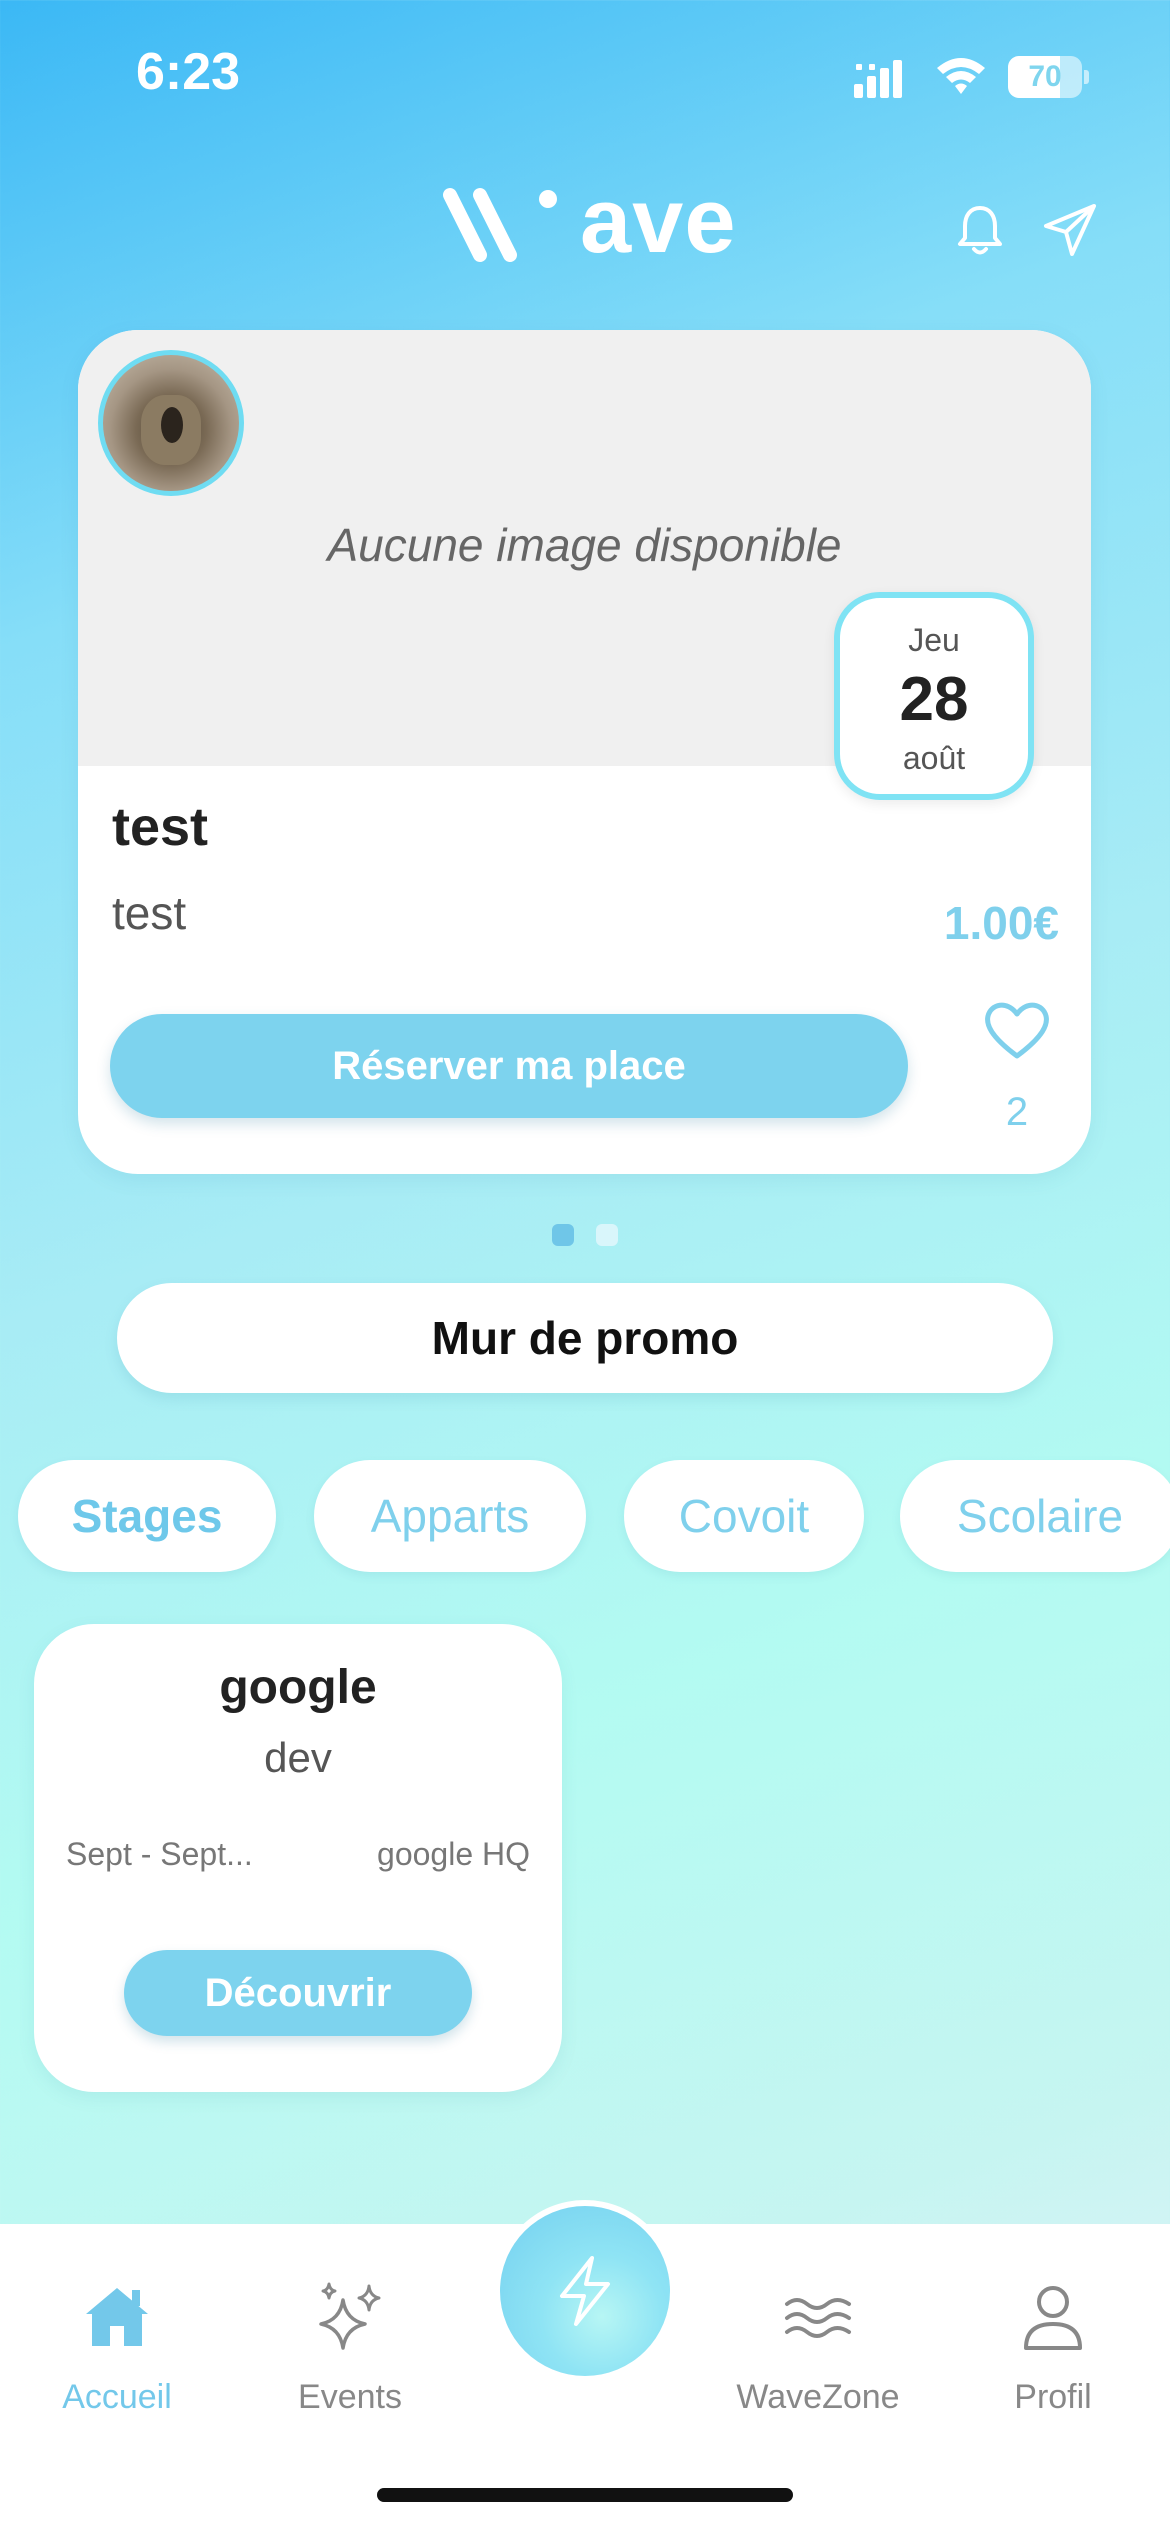 The height and width of the screenshot is (2532, 1170). I want to click on event-description: test, so click(149, 913).